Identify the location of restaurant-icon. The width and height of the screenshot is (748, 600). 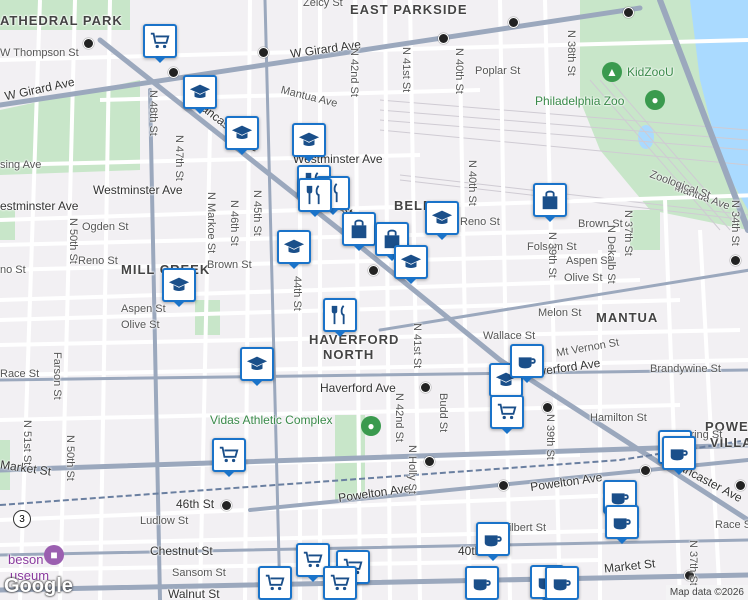
(315, 195).